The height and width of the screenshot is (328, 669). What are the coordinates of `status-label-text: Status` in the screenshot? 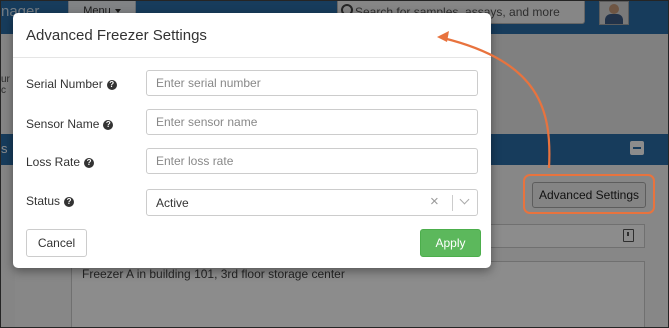 It's located at (43, 201).